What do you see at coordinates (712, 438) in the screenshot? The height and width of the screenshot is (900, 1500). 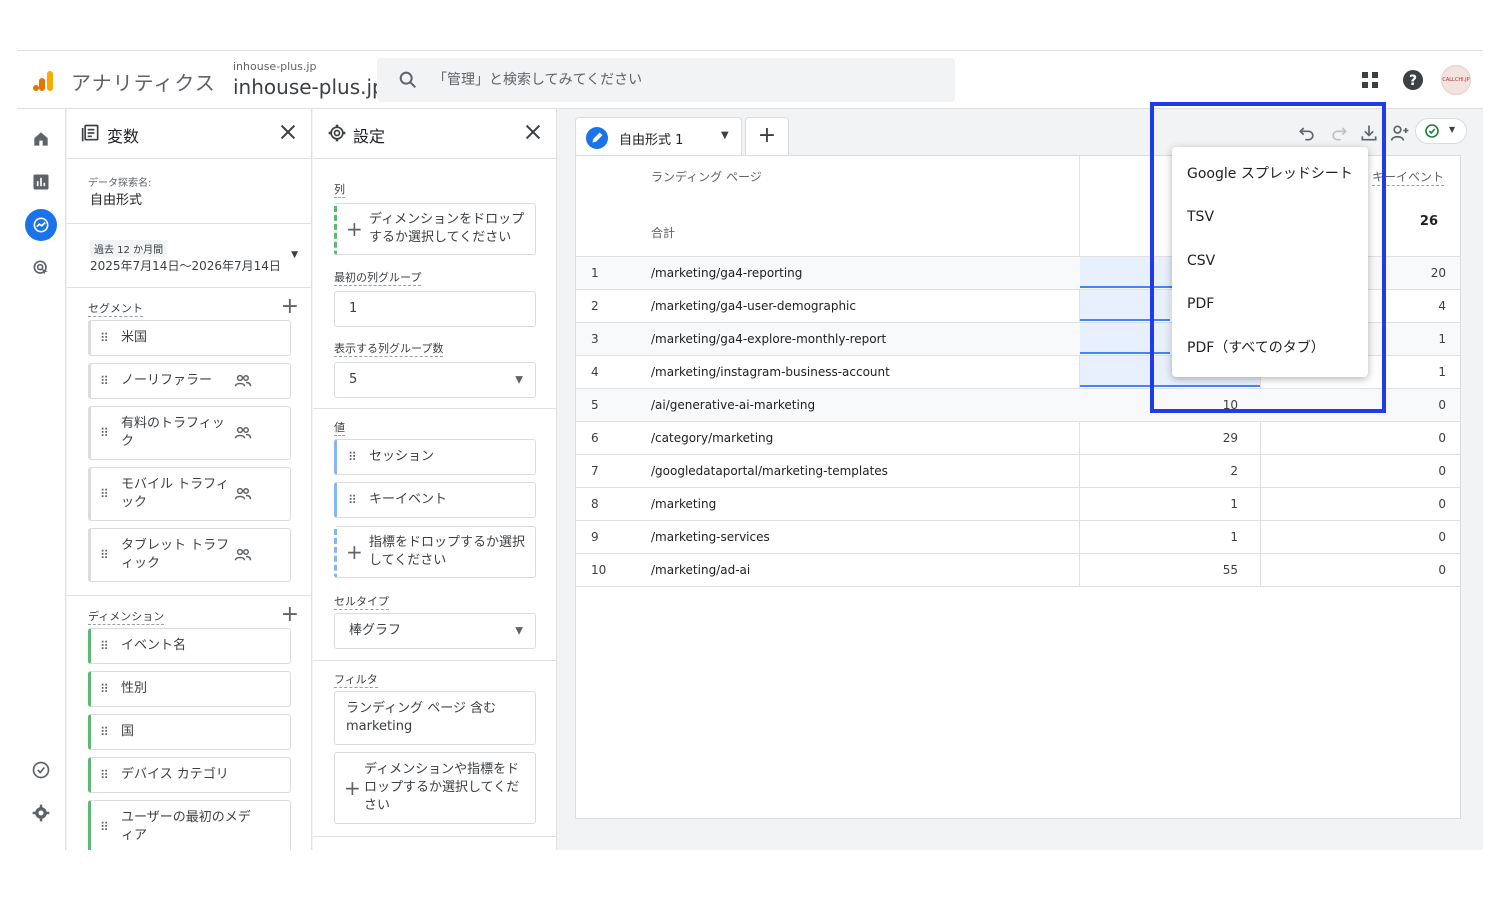 I see `landing-page-cell: /category/marketing` at bounding box center [712, 438].